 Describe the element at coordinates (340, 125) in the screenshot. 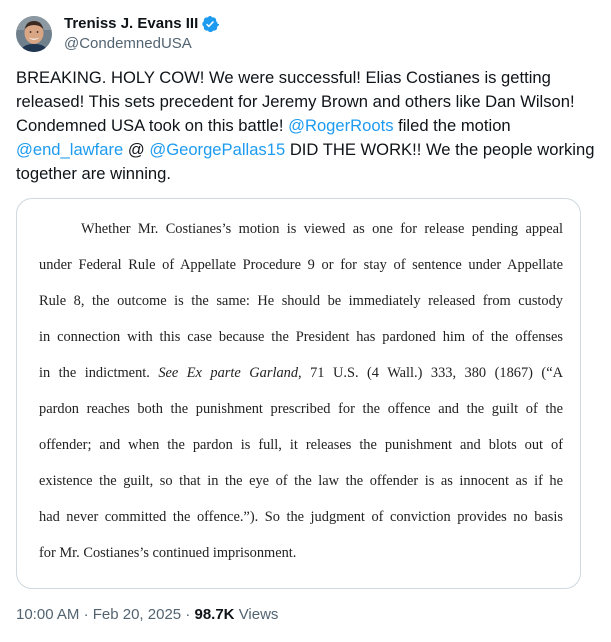

I see `mention-link: @RogerRoots` at that location.